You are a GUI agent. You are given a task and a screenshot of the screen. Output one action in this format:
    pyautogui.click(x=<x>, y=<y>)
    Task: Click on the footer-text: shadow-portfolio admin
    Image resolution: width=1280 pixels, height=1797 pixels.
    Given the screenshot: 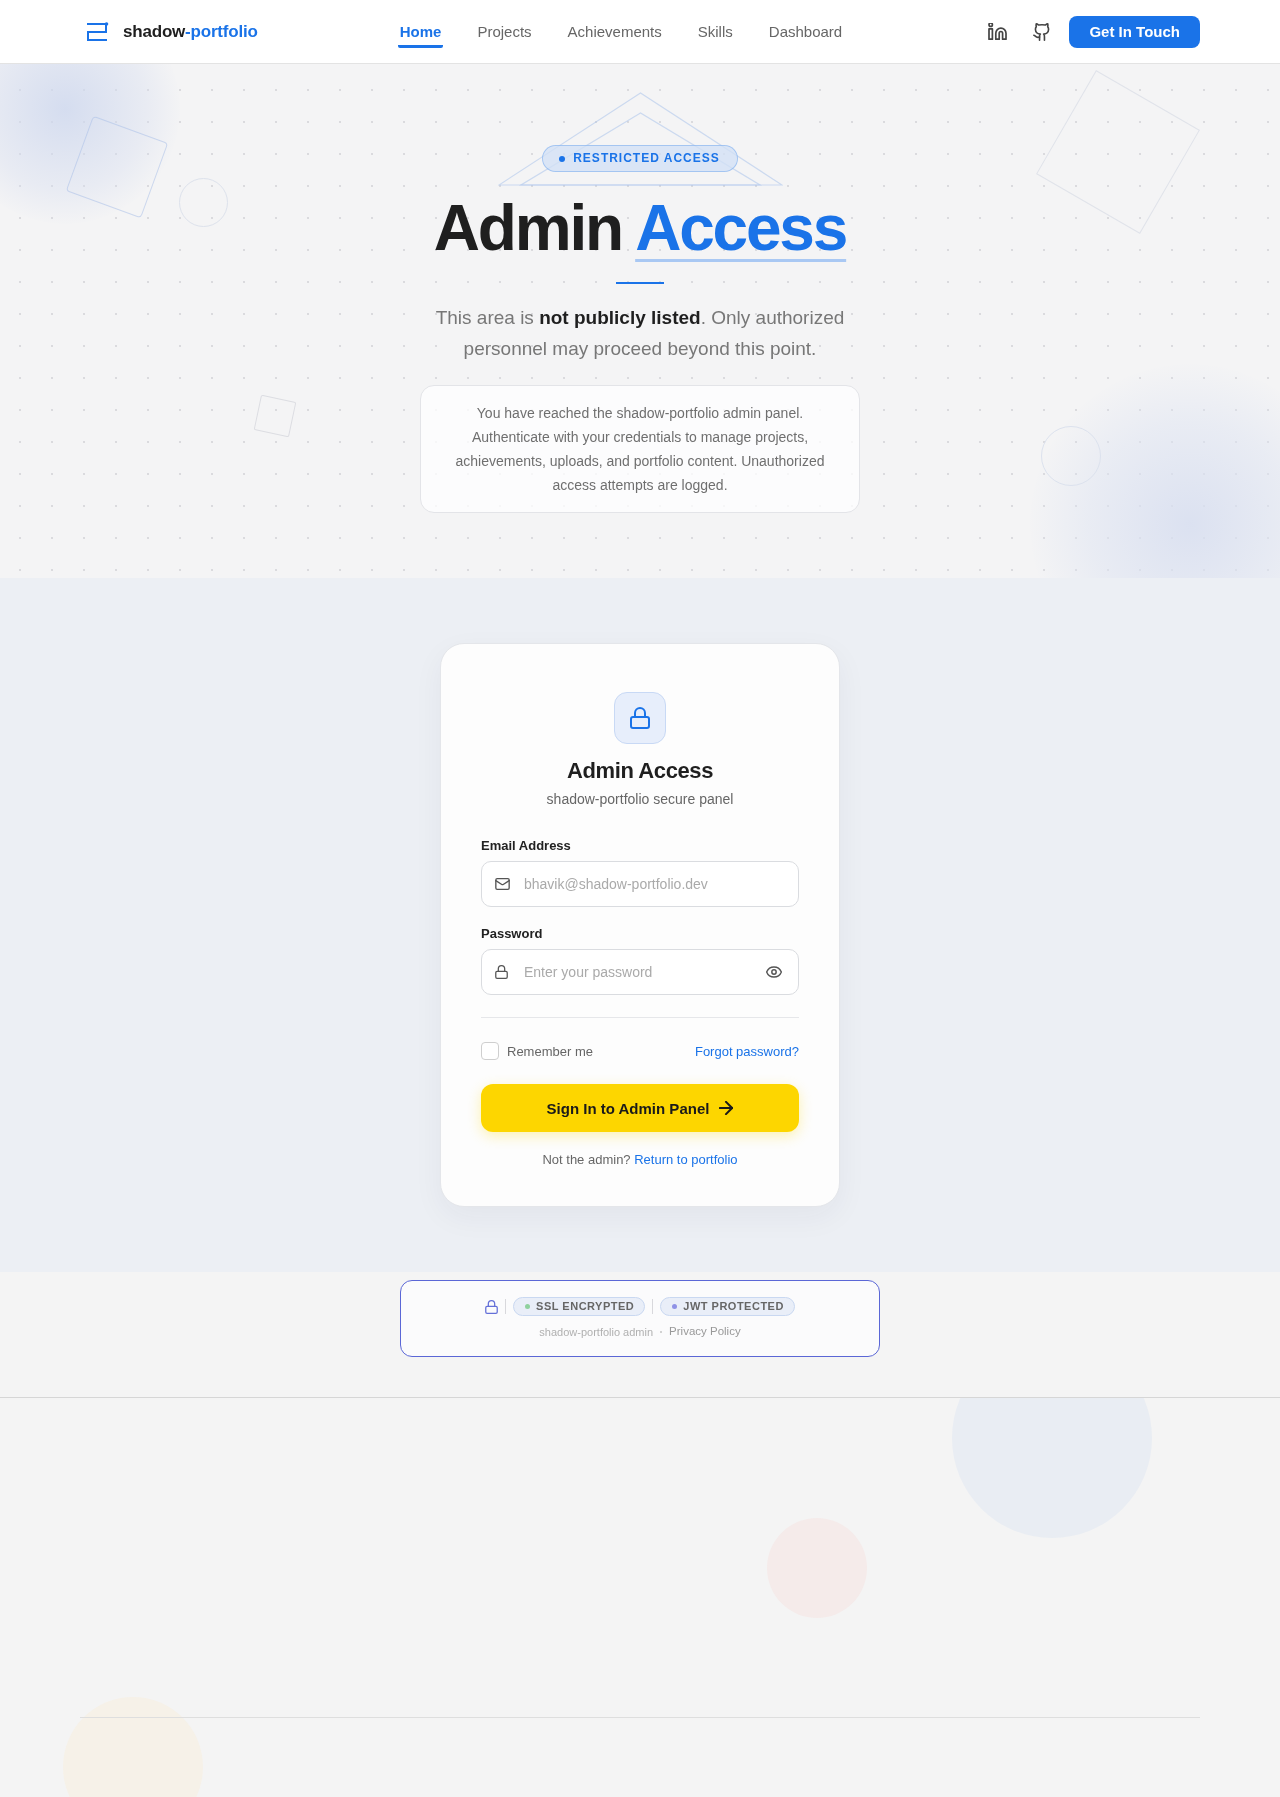 What is the action you would take?
    pyautogui.click(x=596, y=1332)
    